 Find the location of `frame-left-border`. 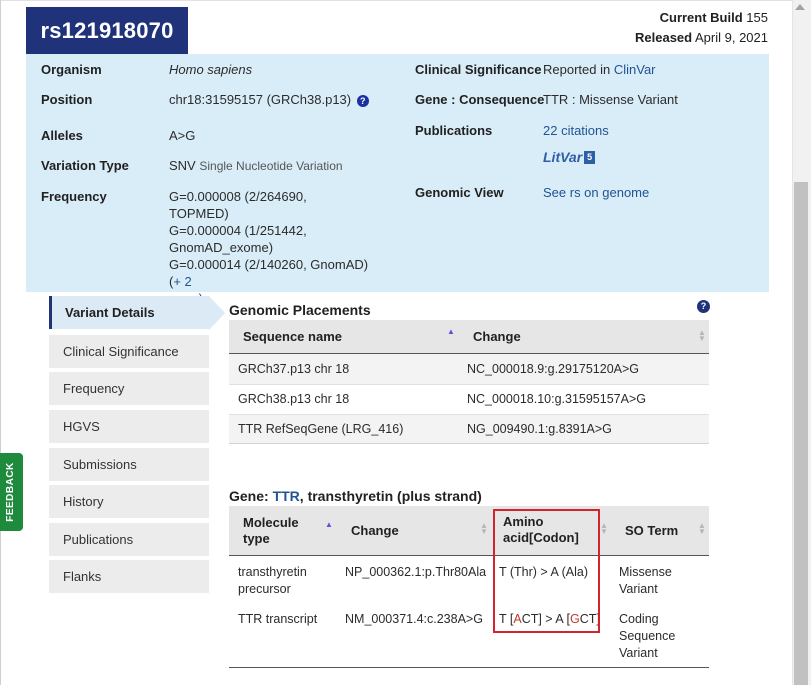

frame-left-border is located at coordinates (0, 342).